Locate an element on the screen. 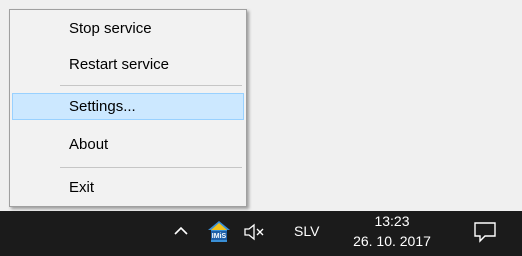 This screenshot has width=522, height=256. clock-date: 26. 10. 2017 is located at coordinates (392, 241).